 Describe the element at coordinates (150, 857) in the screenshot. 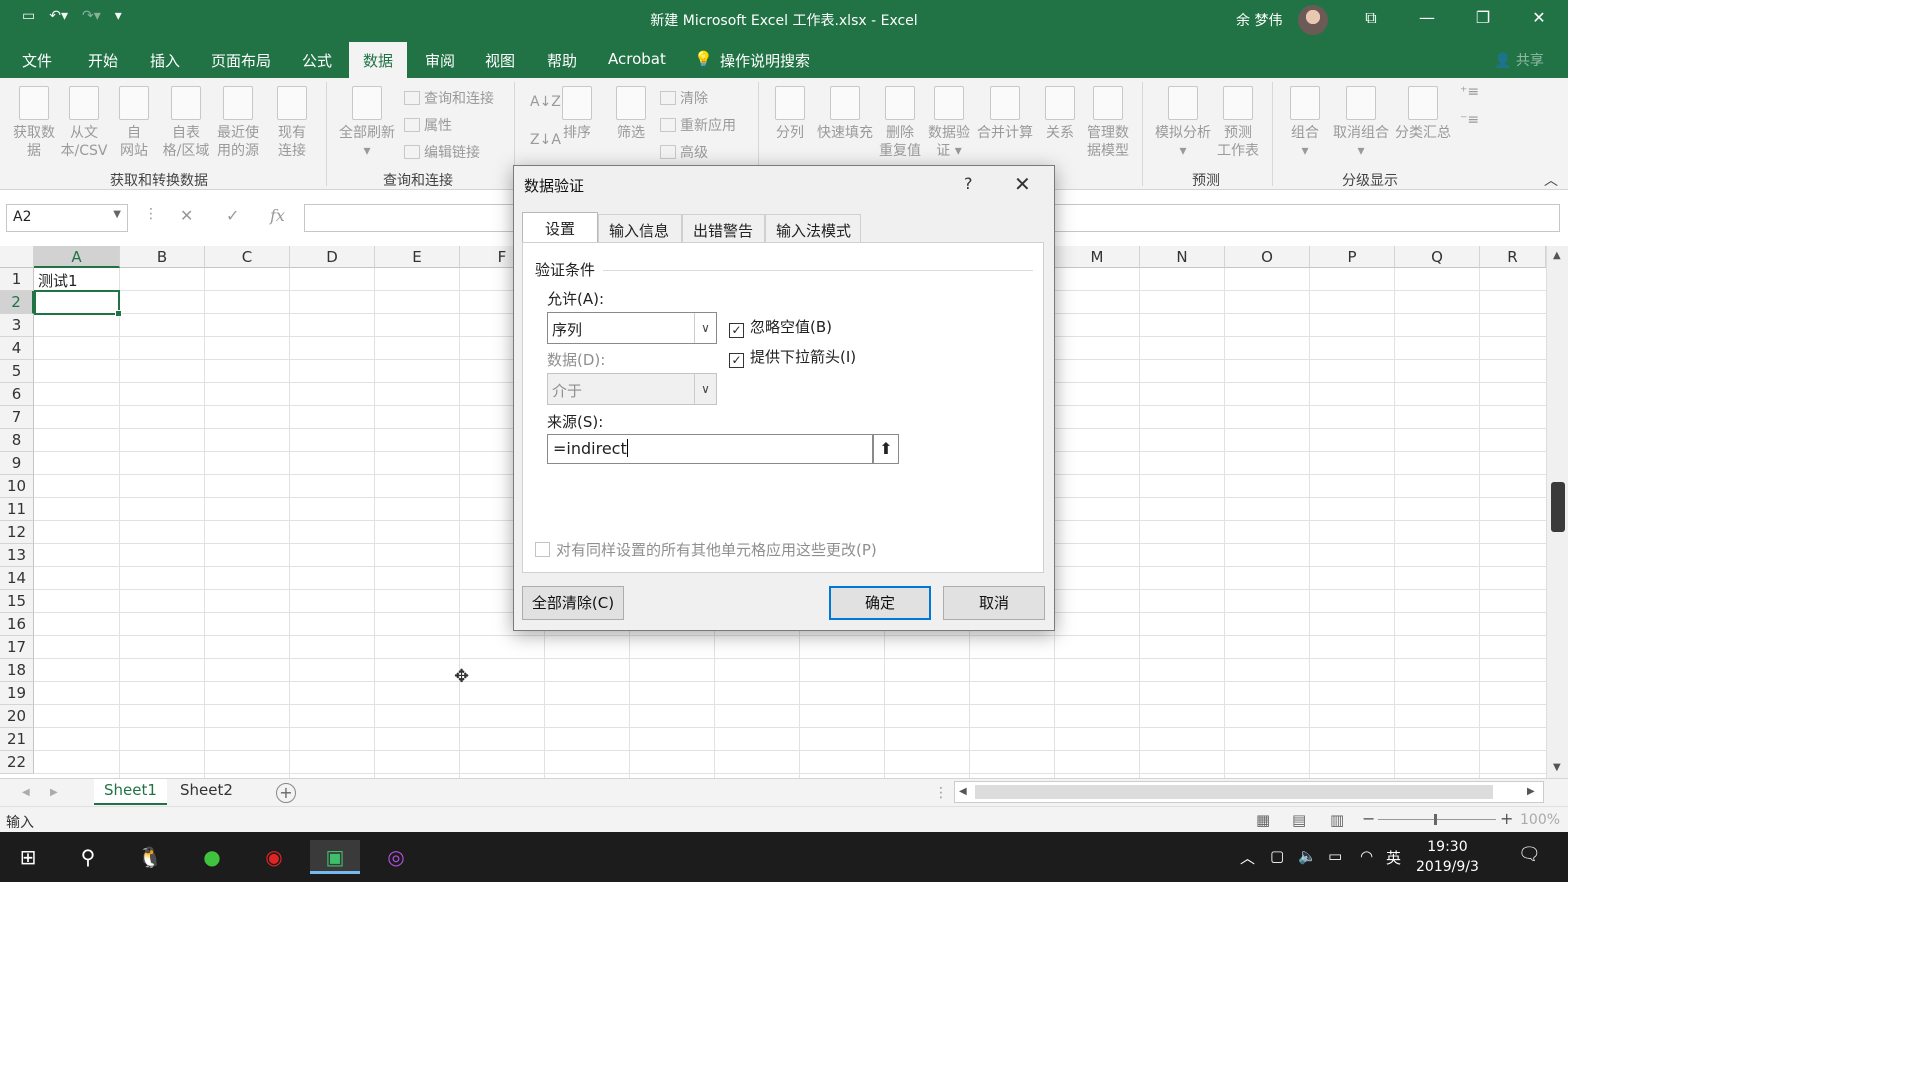

I see `qq-icon: 🐧` at that location.